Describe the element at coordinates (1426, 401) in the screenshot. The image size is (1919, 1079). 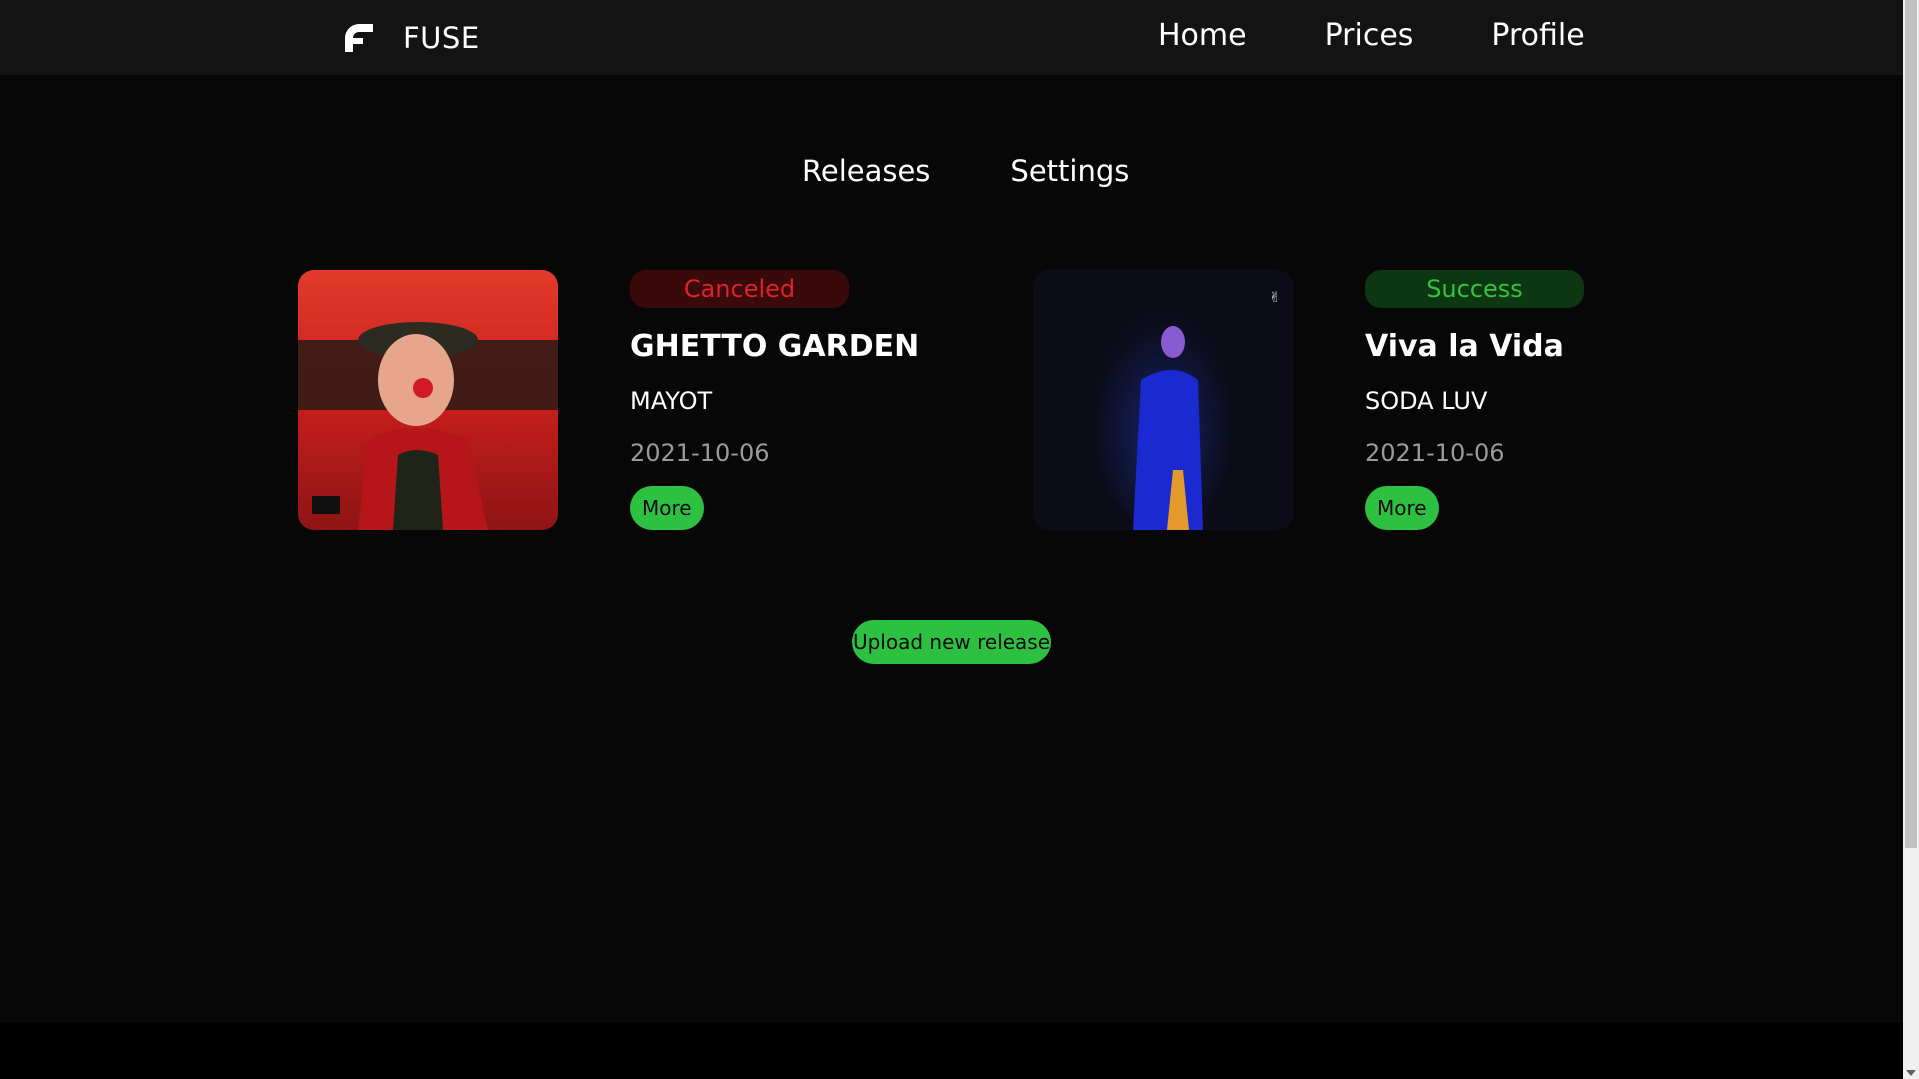
I see `release-artist: SODA LUV` at that location.